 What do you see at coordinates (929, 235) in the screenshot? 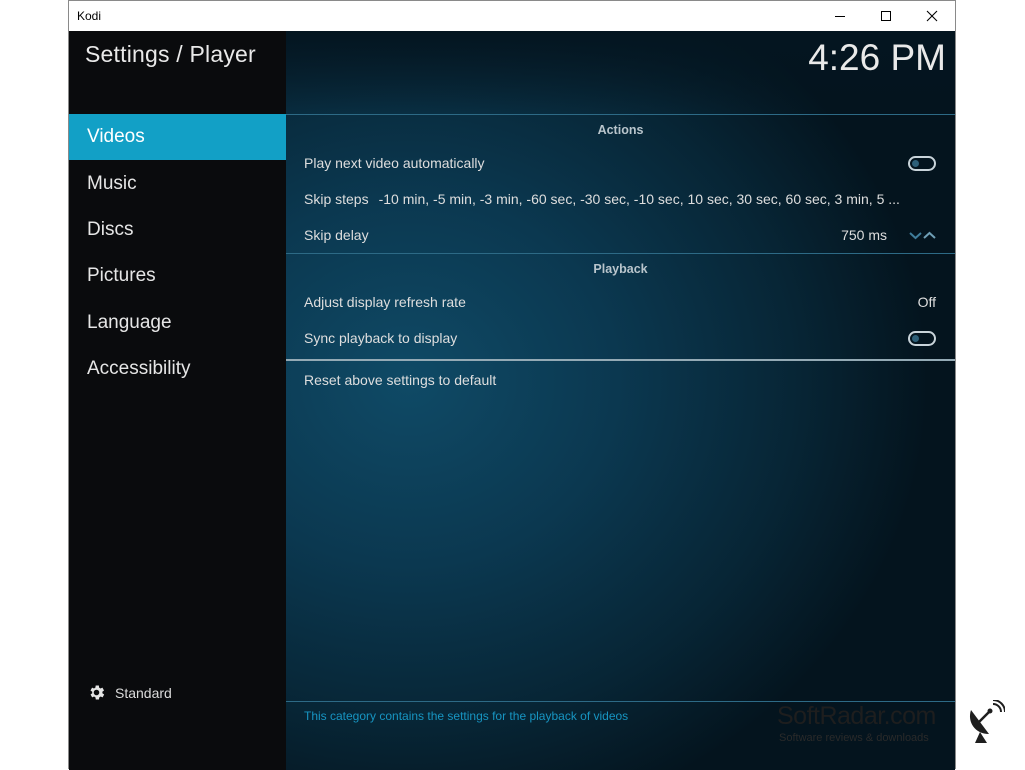
I see `chevron-up-icon` at bounding box center [929, 235].